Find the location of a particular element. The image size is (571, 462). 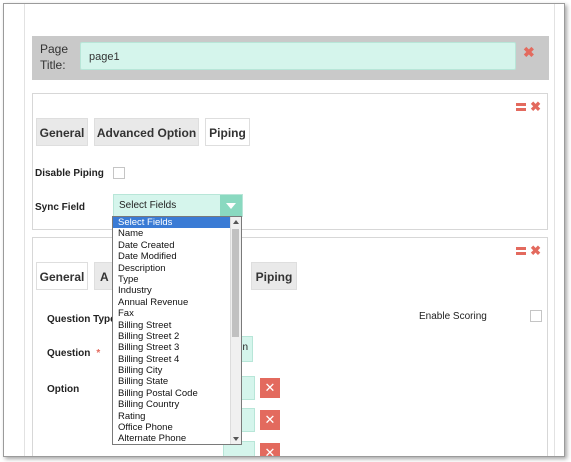

dropdown-option: Industry is located at coordinates (172, 290).